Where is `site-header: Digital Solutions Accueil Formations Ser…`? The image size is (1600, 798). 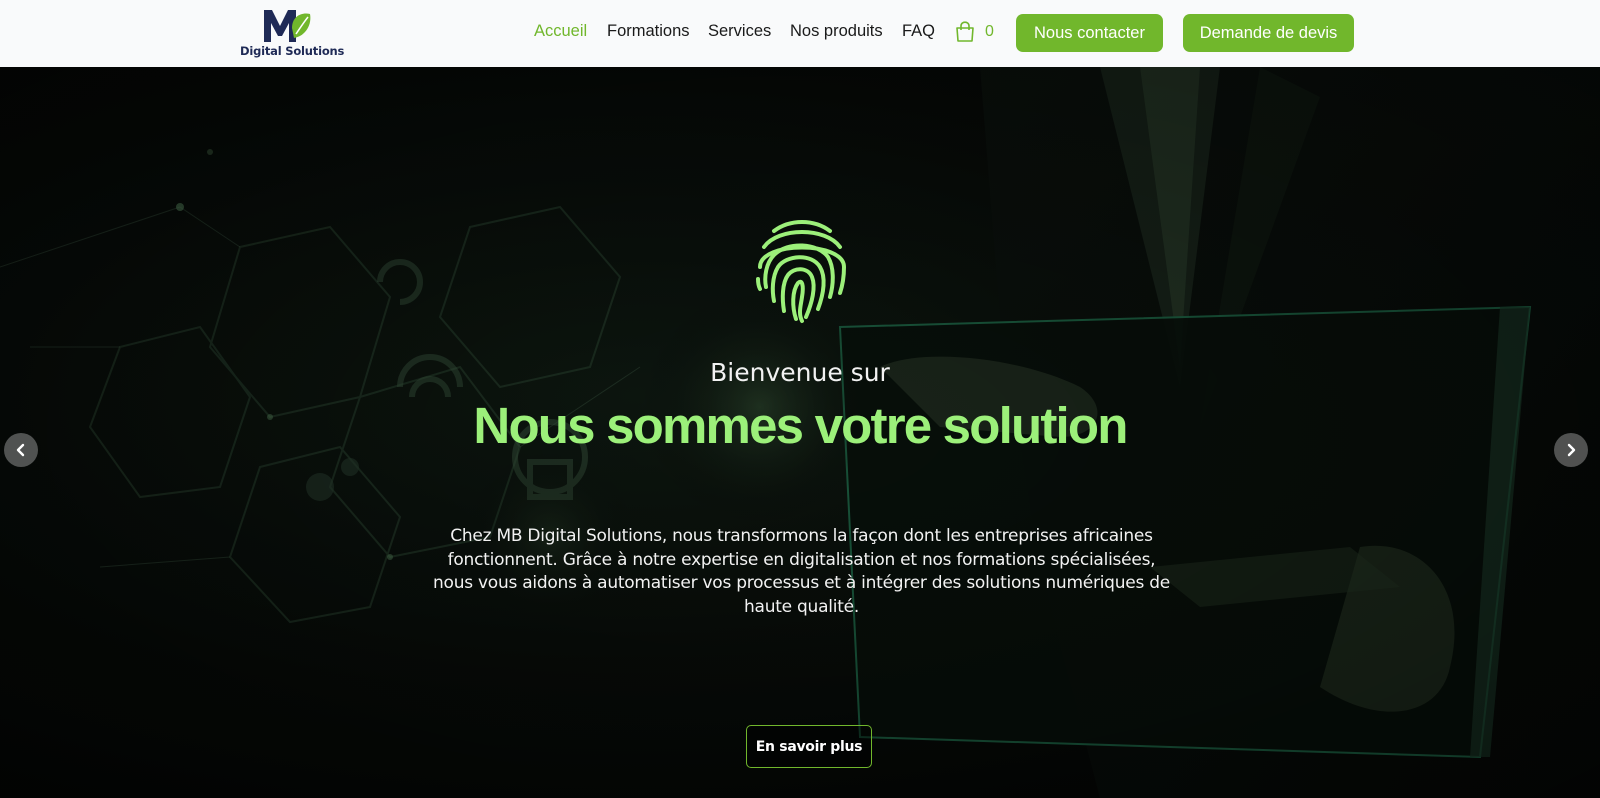 site-header: Digital Solutions Accueil Formations Ser… is located at coordinates (800, 33).